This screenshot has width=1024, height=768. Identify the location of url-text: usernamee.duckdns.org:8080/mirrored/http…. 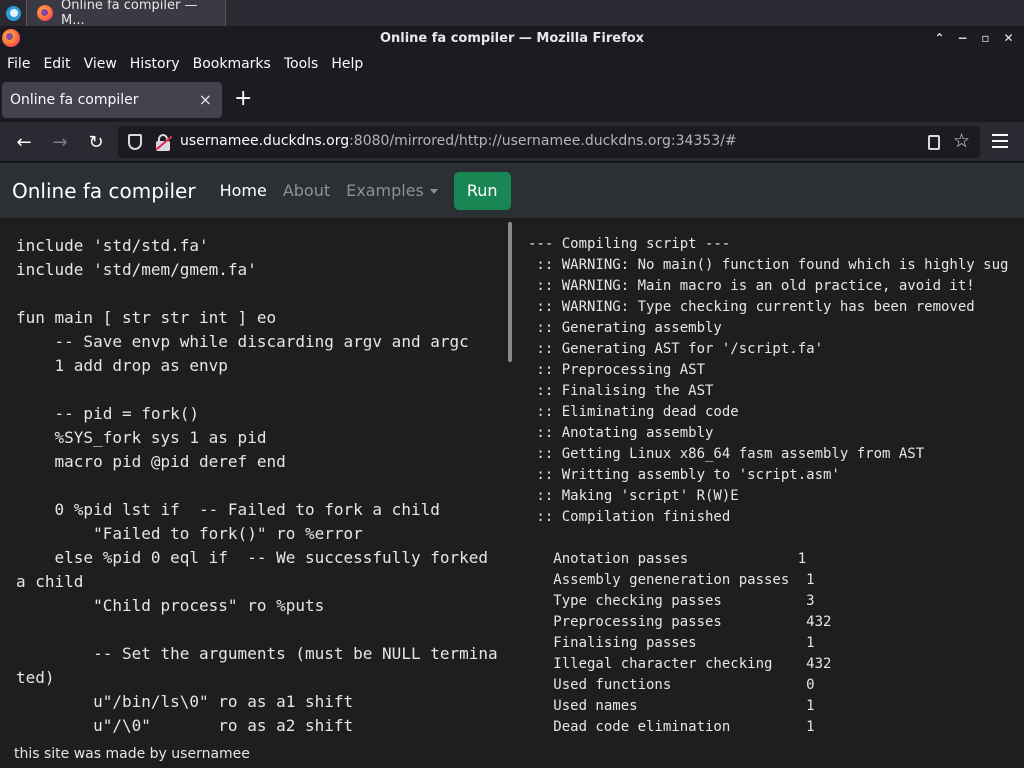
(458, 141).